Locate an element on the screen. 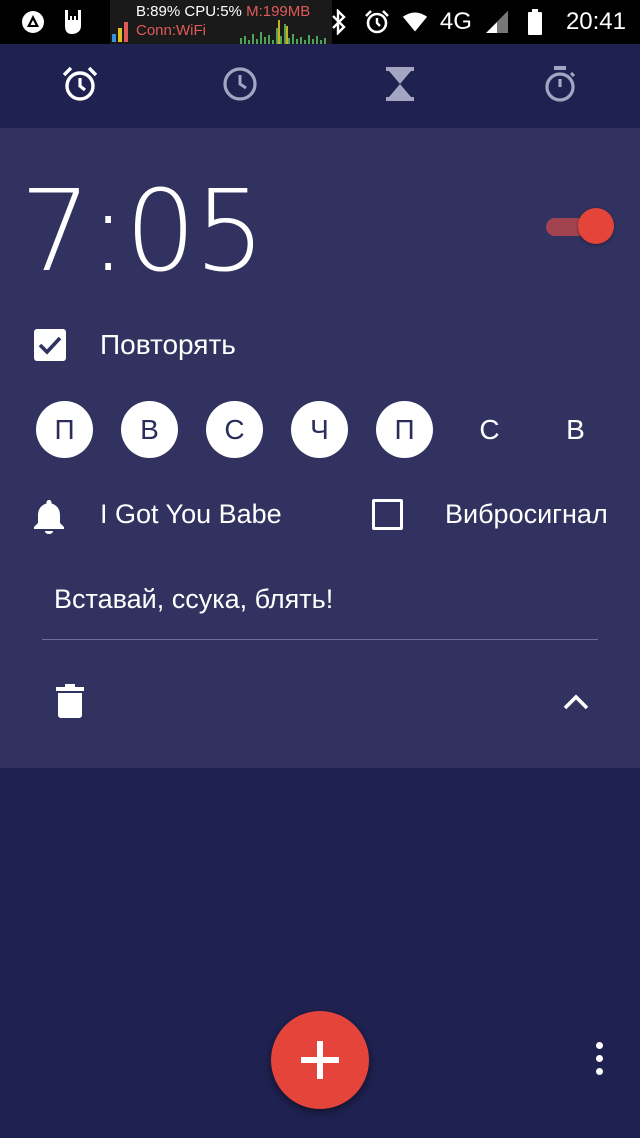 This screenshot has height=1138, width=640. alarm-label-text: Вставай, ссука, блять! is located at coordinates (194, 599).